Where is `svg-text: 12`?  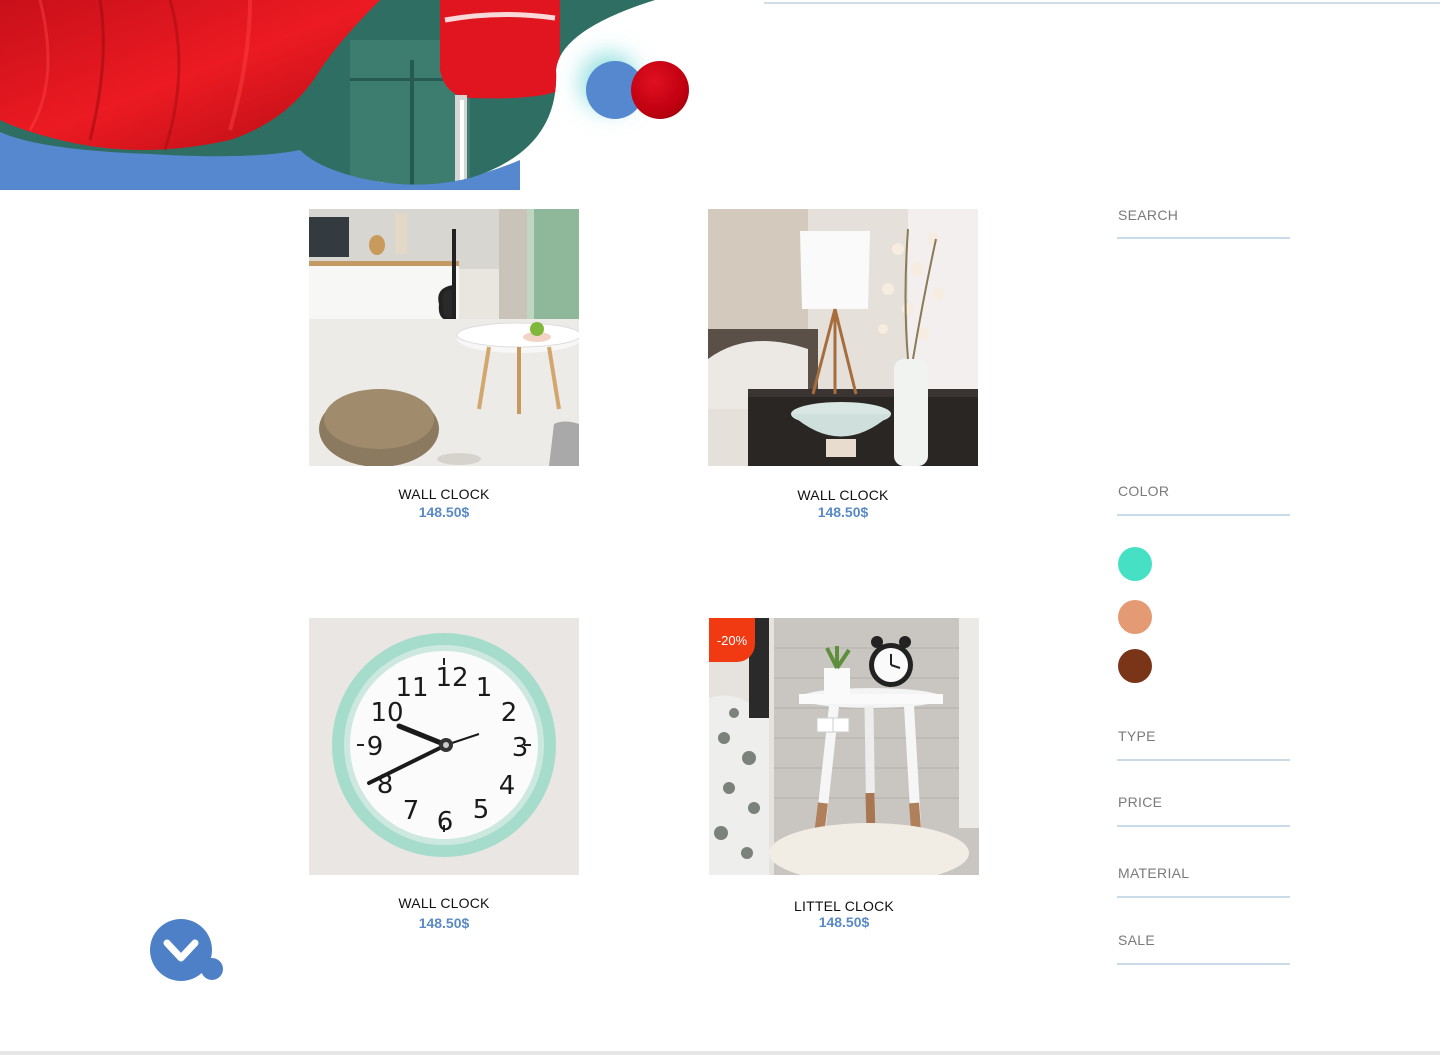
svg-text: 12 is located at coordinates (451, 678).